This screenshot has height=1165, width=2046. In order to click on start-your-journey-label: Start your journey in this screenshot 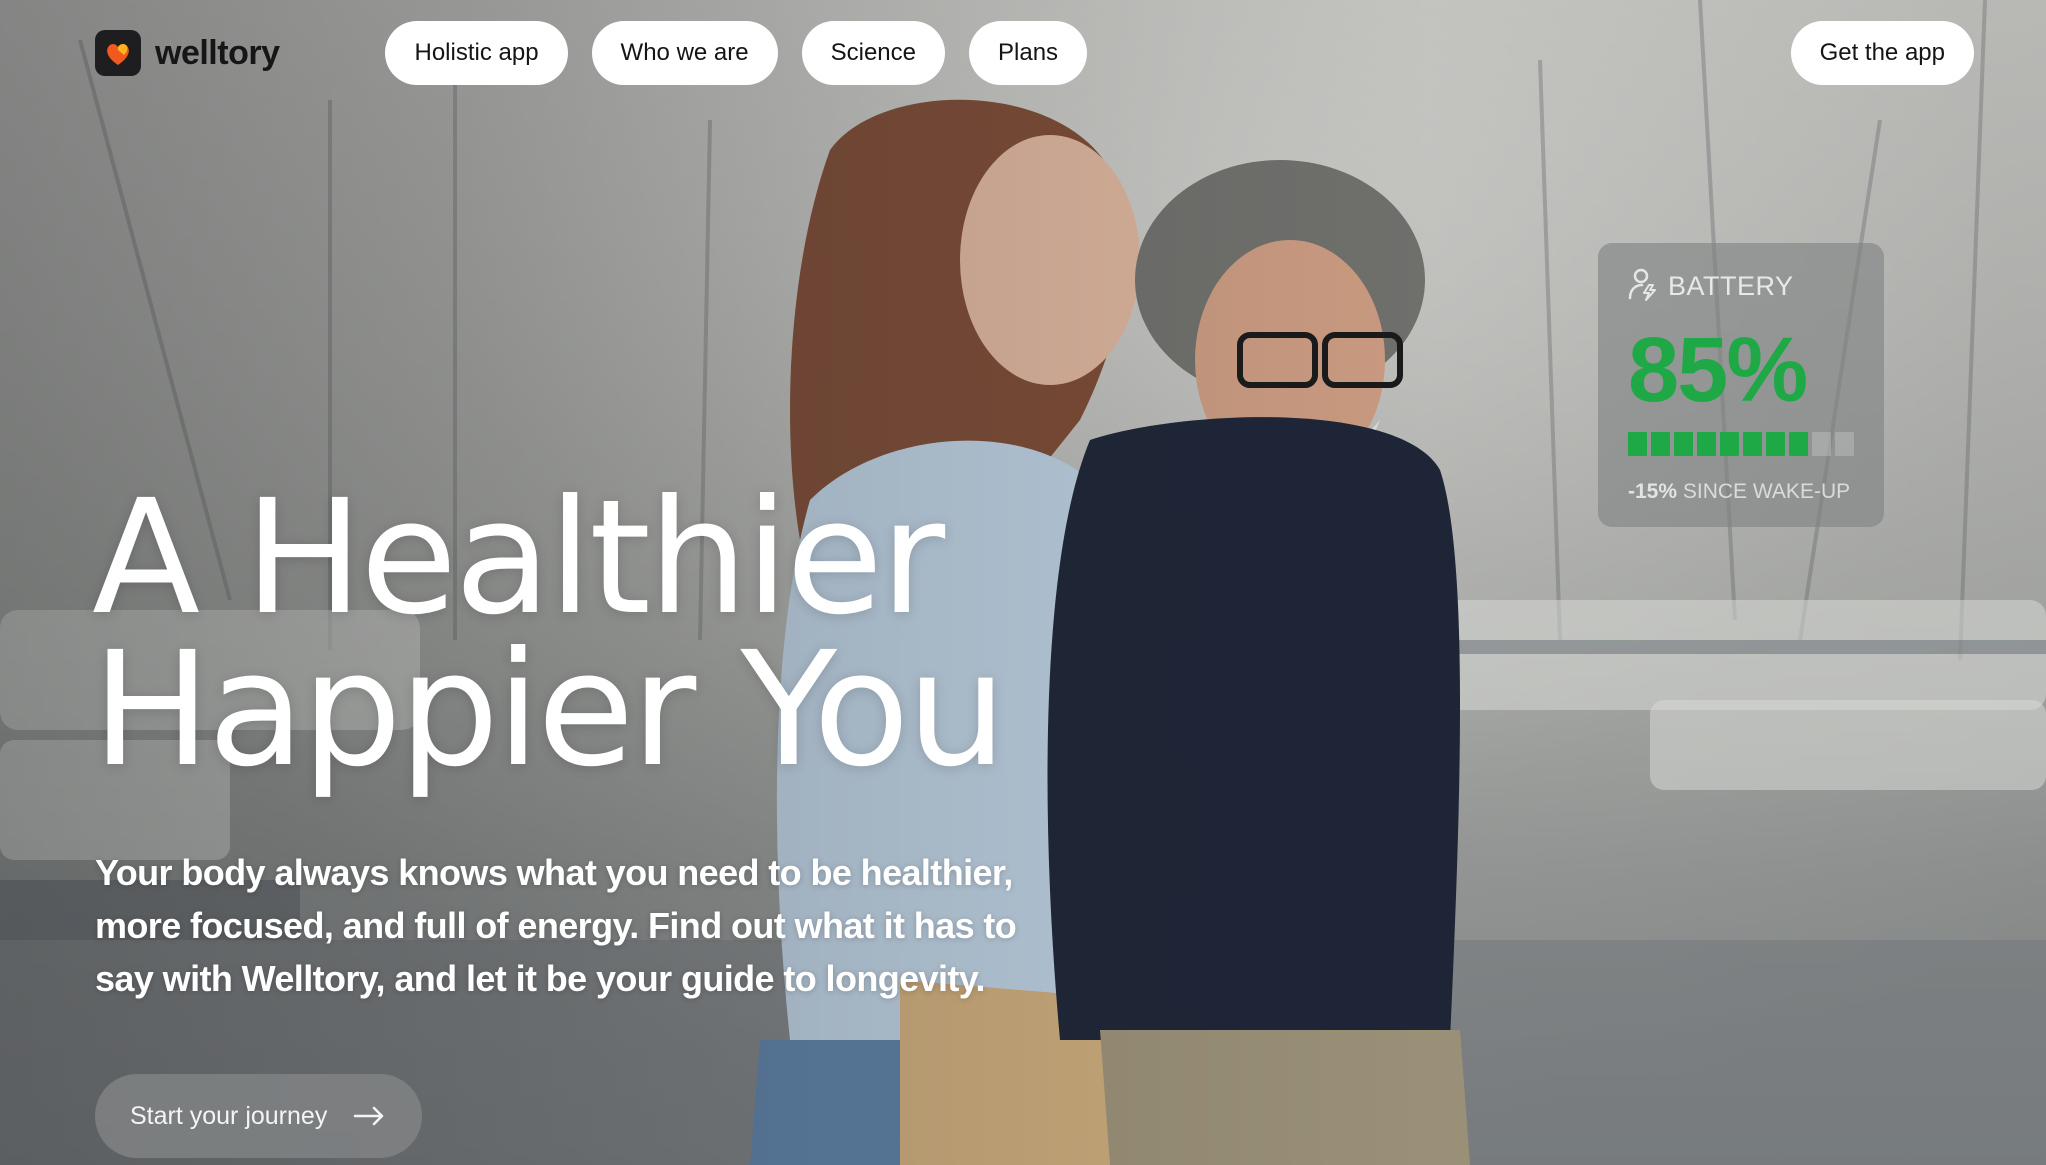, I will do `click(229, 1115)`.